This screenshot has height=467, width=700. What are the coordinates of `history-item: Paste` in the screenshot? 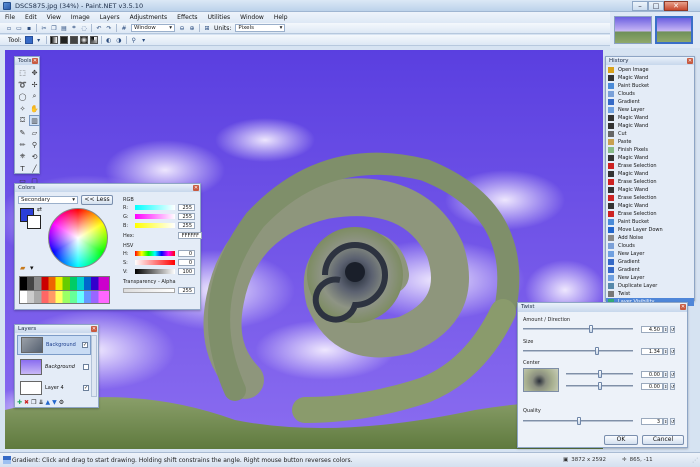 It's located at (650, 142).